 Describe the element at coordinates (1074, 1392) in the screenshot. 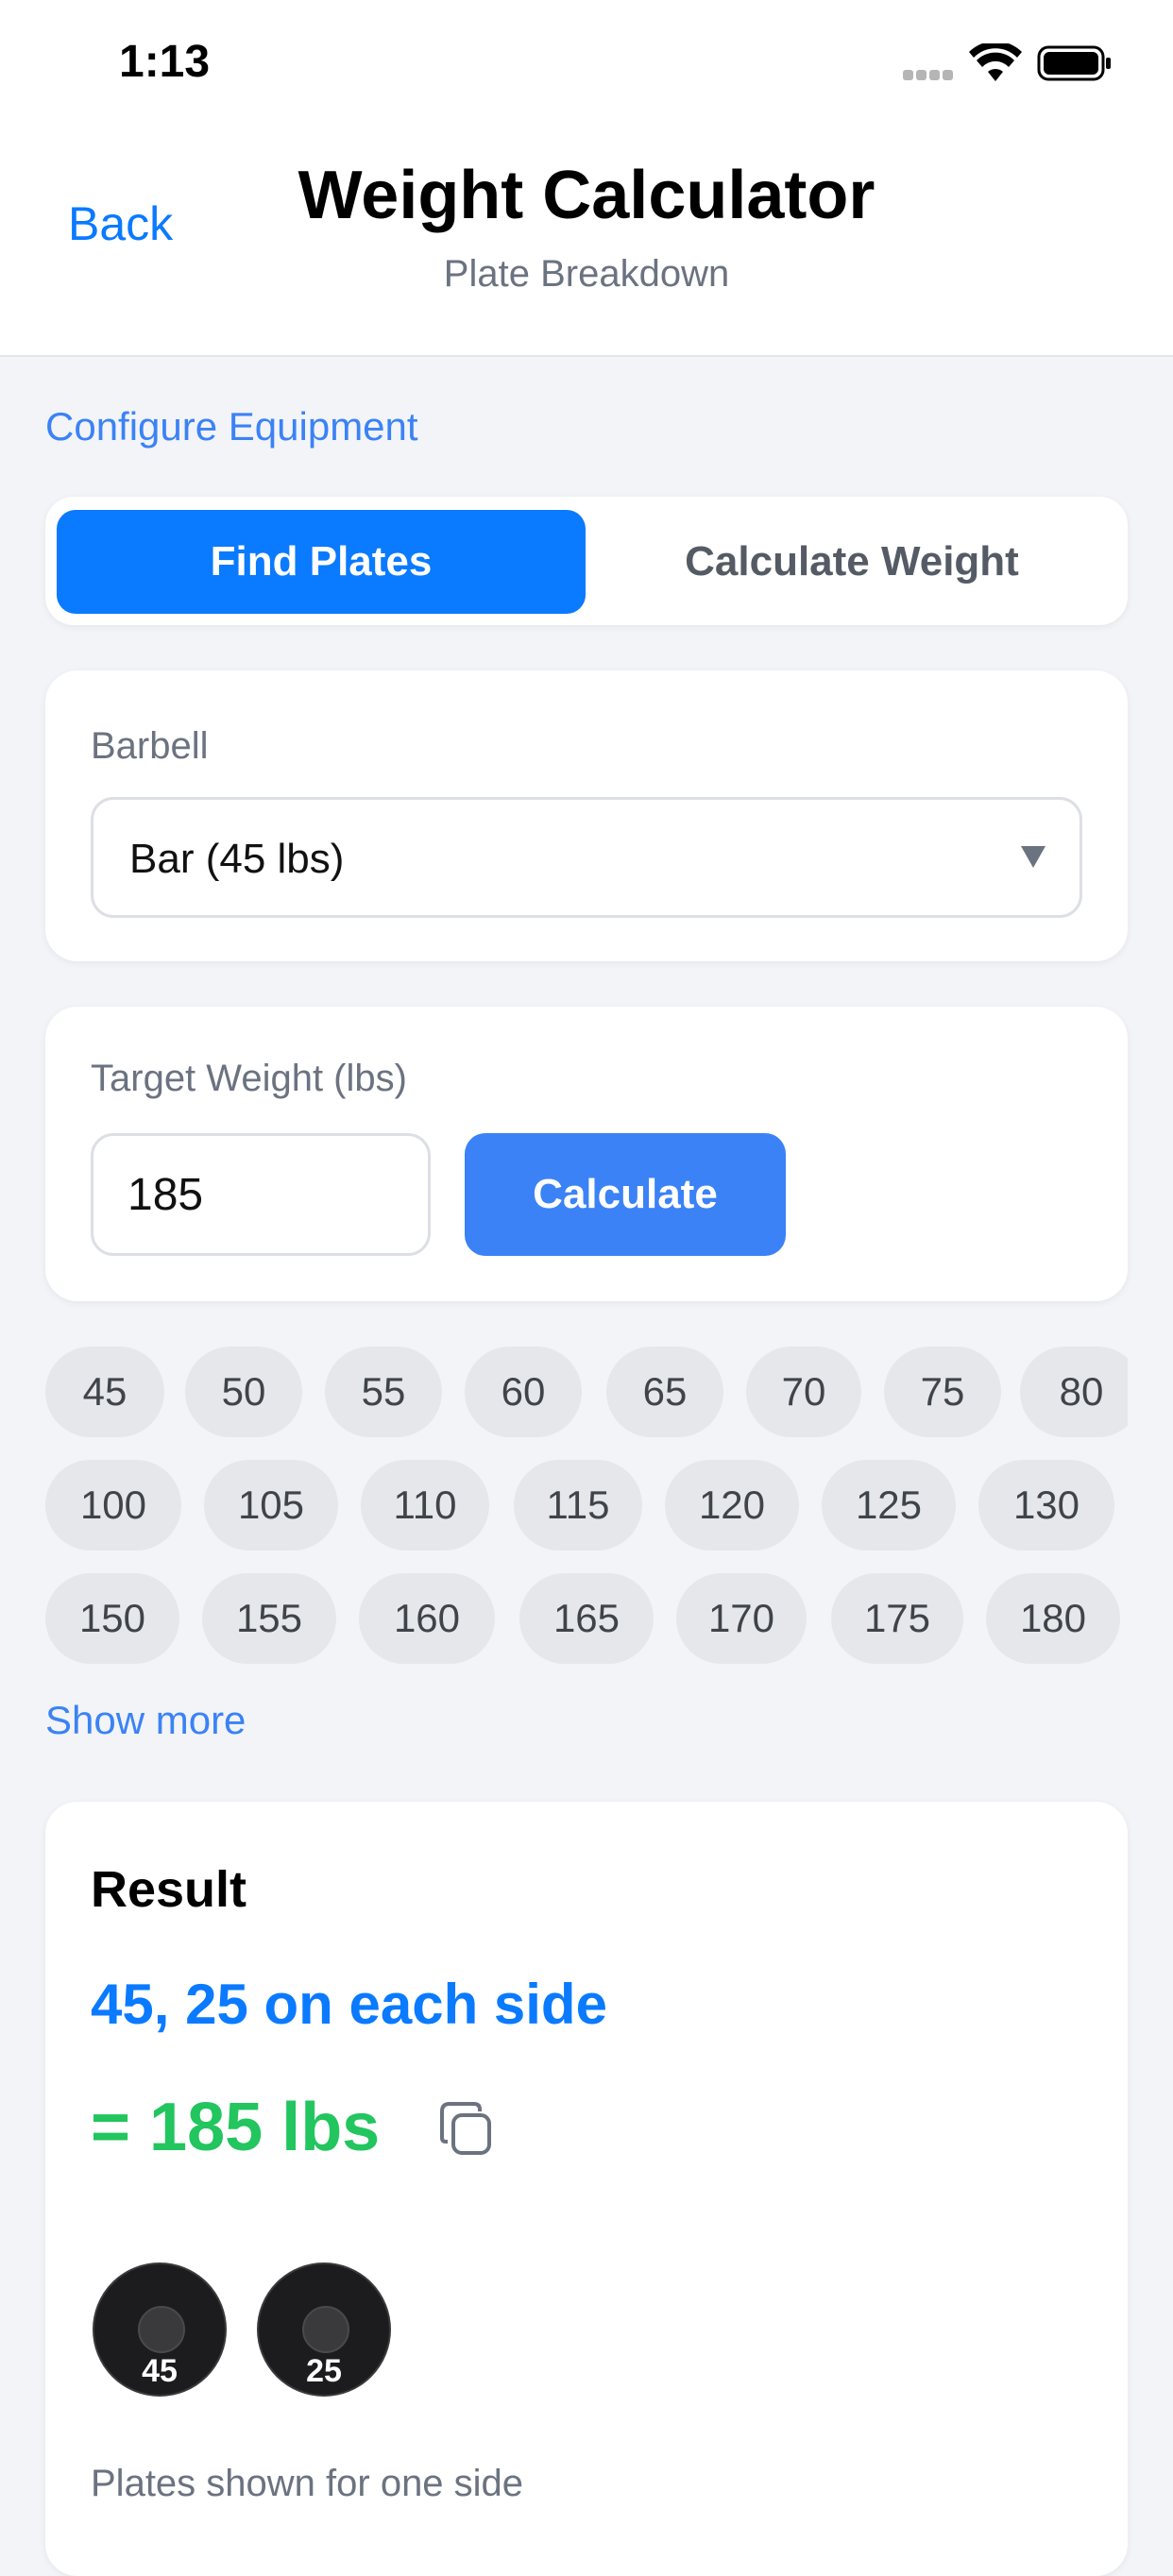

I see `weight-chip: 80` at that location.